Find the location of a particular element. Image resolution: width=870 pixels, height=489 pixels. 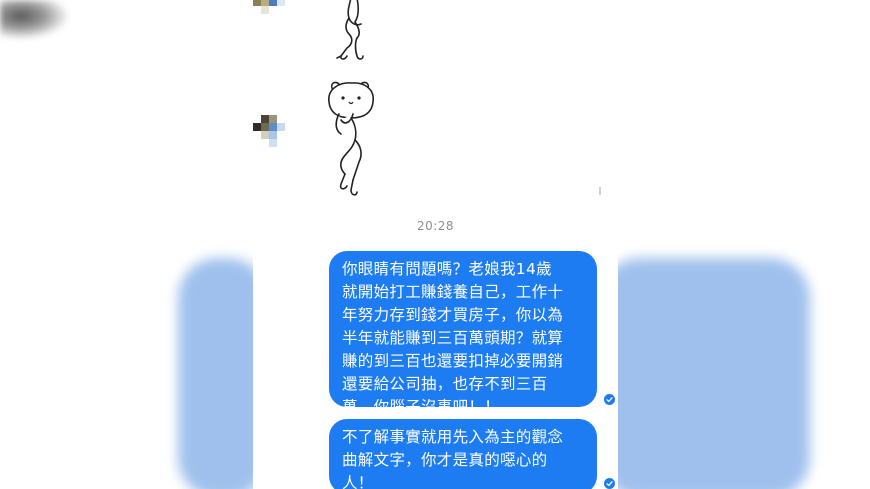

message-line: 萬，你腦子沒事吧！！ is located at coordinates (421, 407).